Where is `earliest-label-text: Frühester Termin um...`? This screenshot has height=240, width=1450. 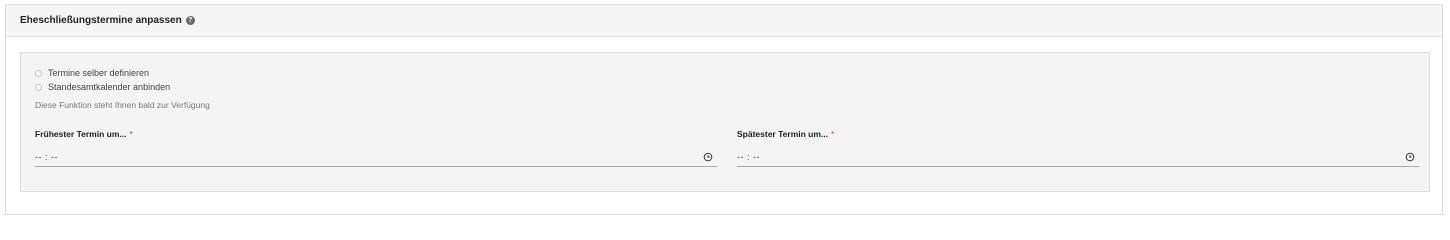
earliest-label-text: Frühester Termin um... is located at coordinates (81, 134).